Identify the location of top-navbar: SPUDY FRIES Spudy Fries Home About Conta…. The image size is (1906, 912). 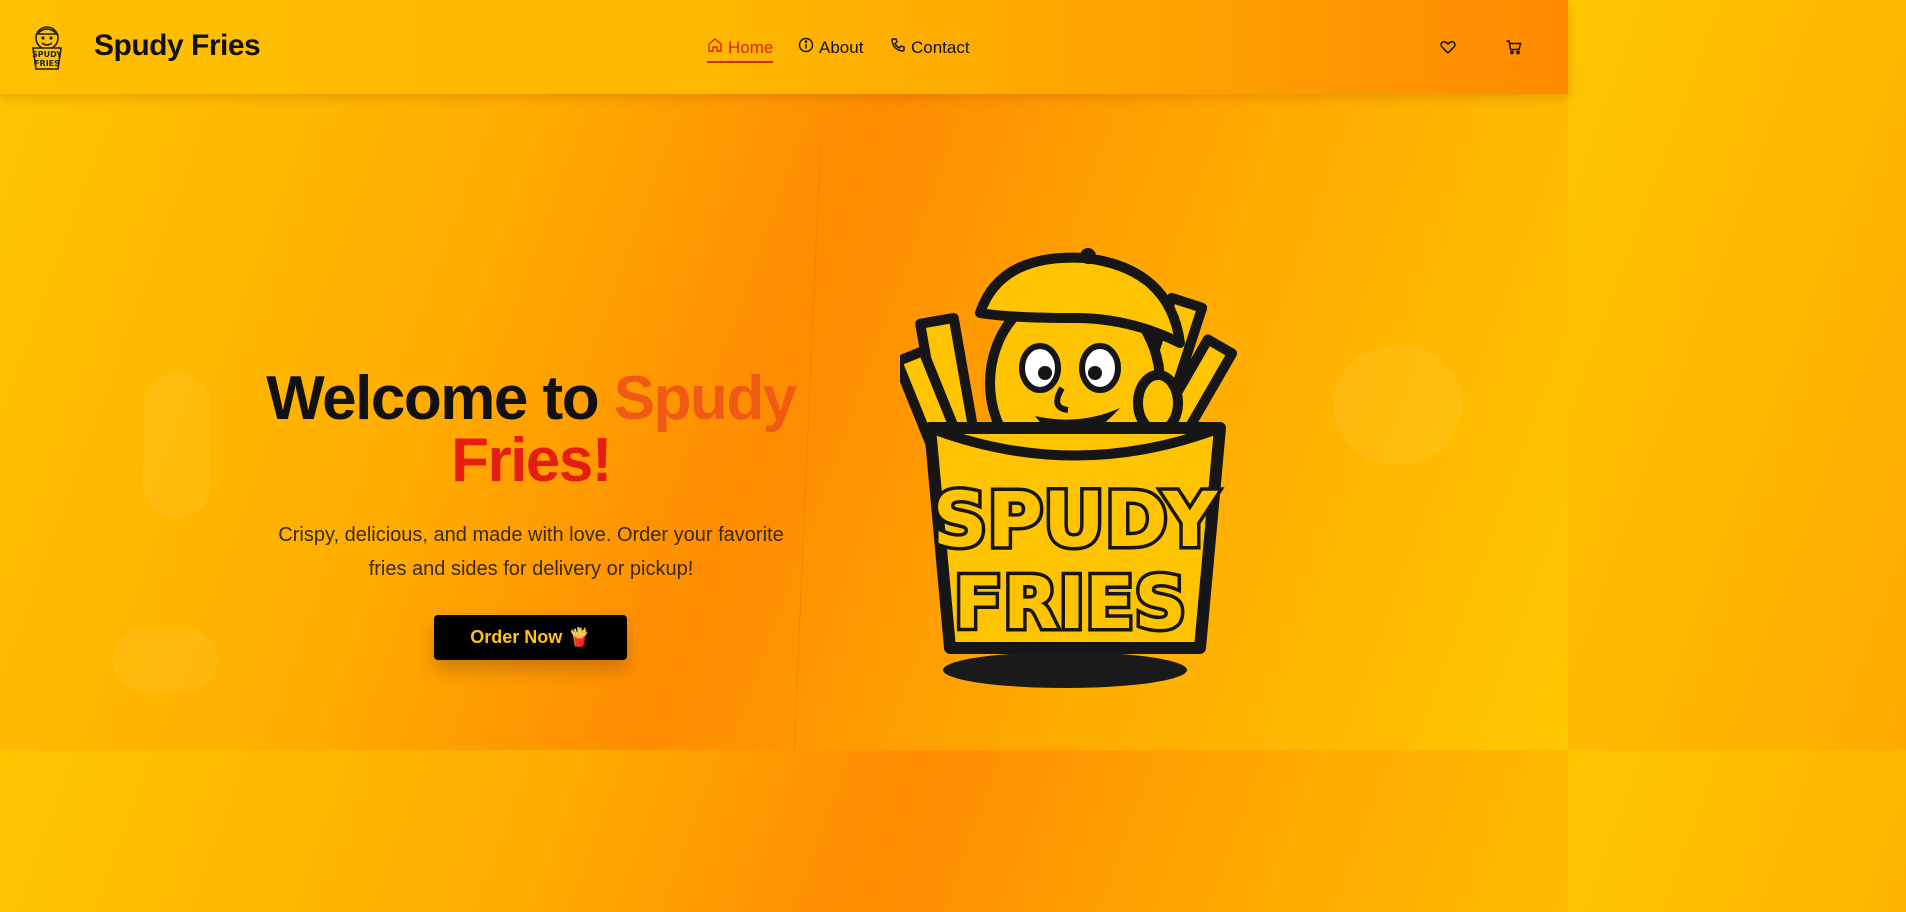
(784, 47).